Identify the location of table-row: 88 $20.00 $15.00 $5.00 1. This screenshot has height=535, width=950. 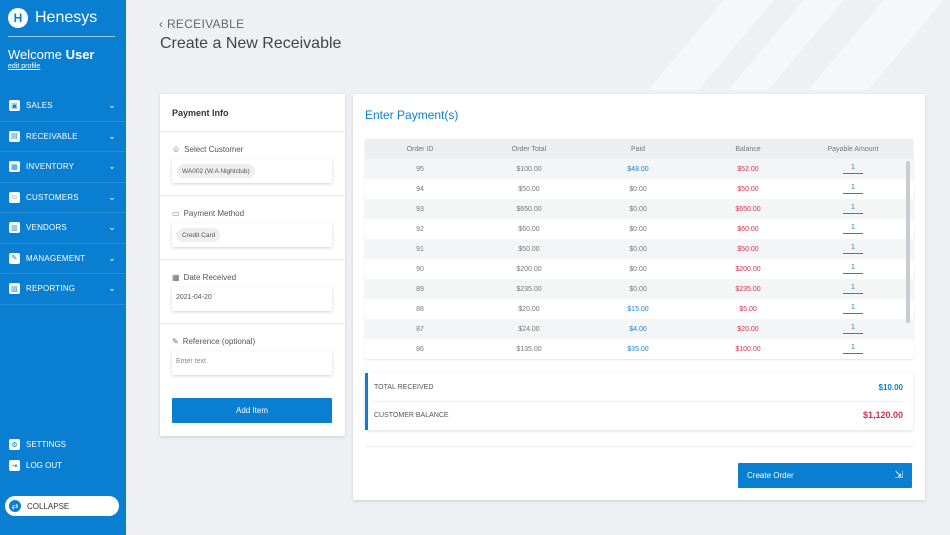
(639, 309).